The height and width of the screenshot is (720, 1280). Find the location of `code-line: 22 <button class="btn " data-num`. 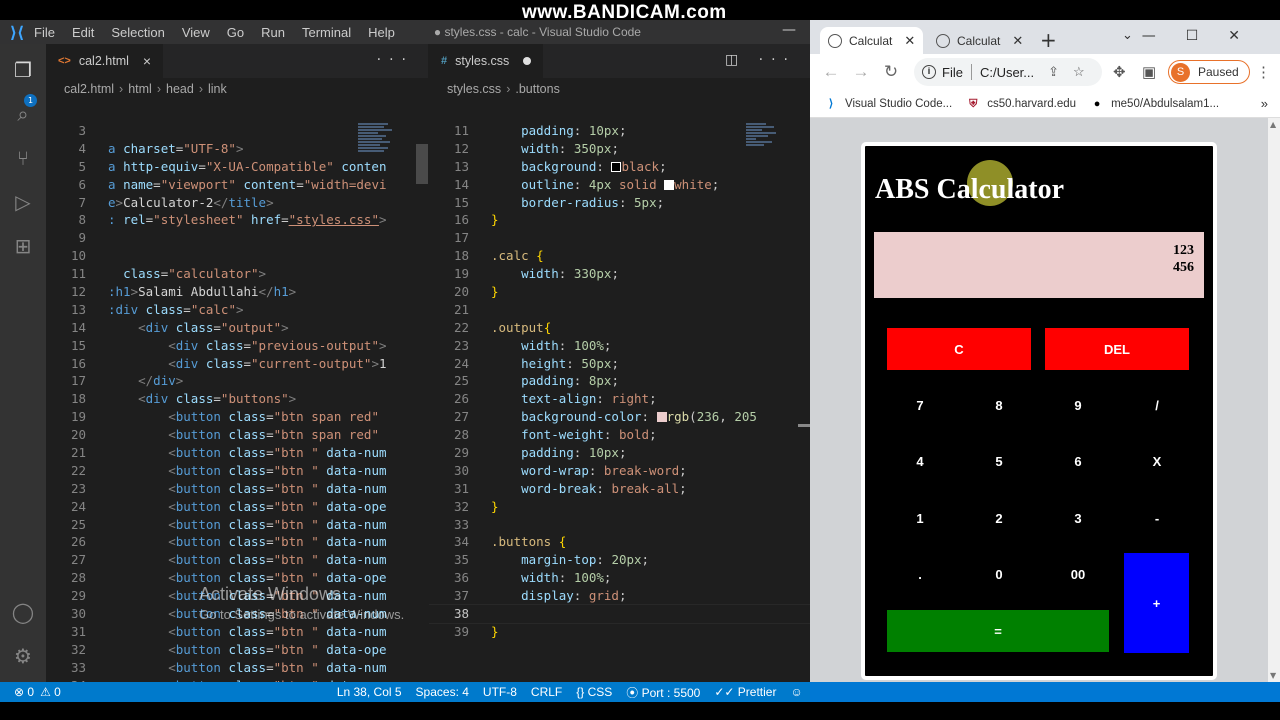

code-line: 22 <button class="btn " data-num is located at coordinates (237, 471).